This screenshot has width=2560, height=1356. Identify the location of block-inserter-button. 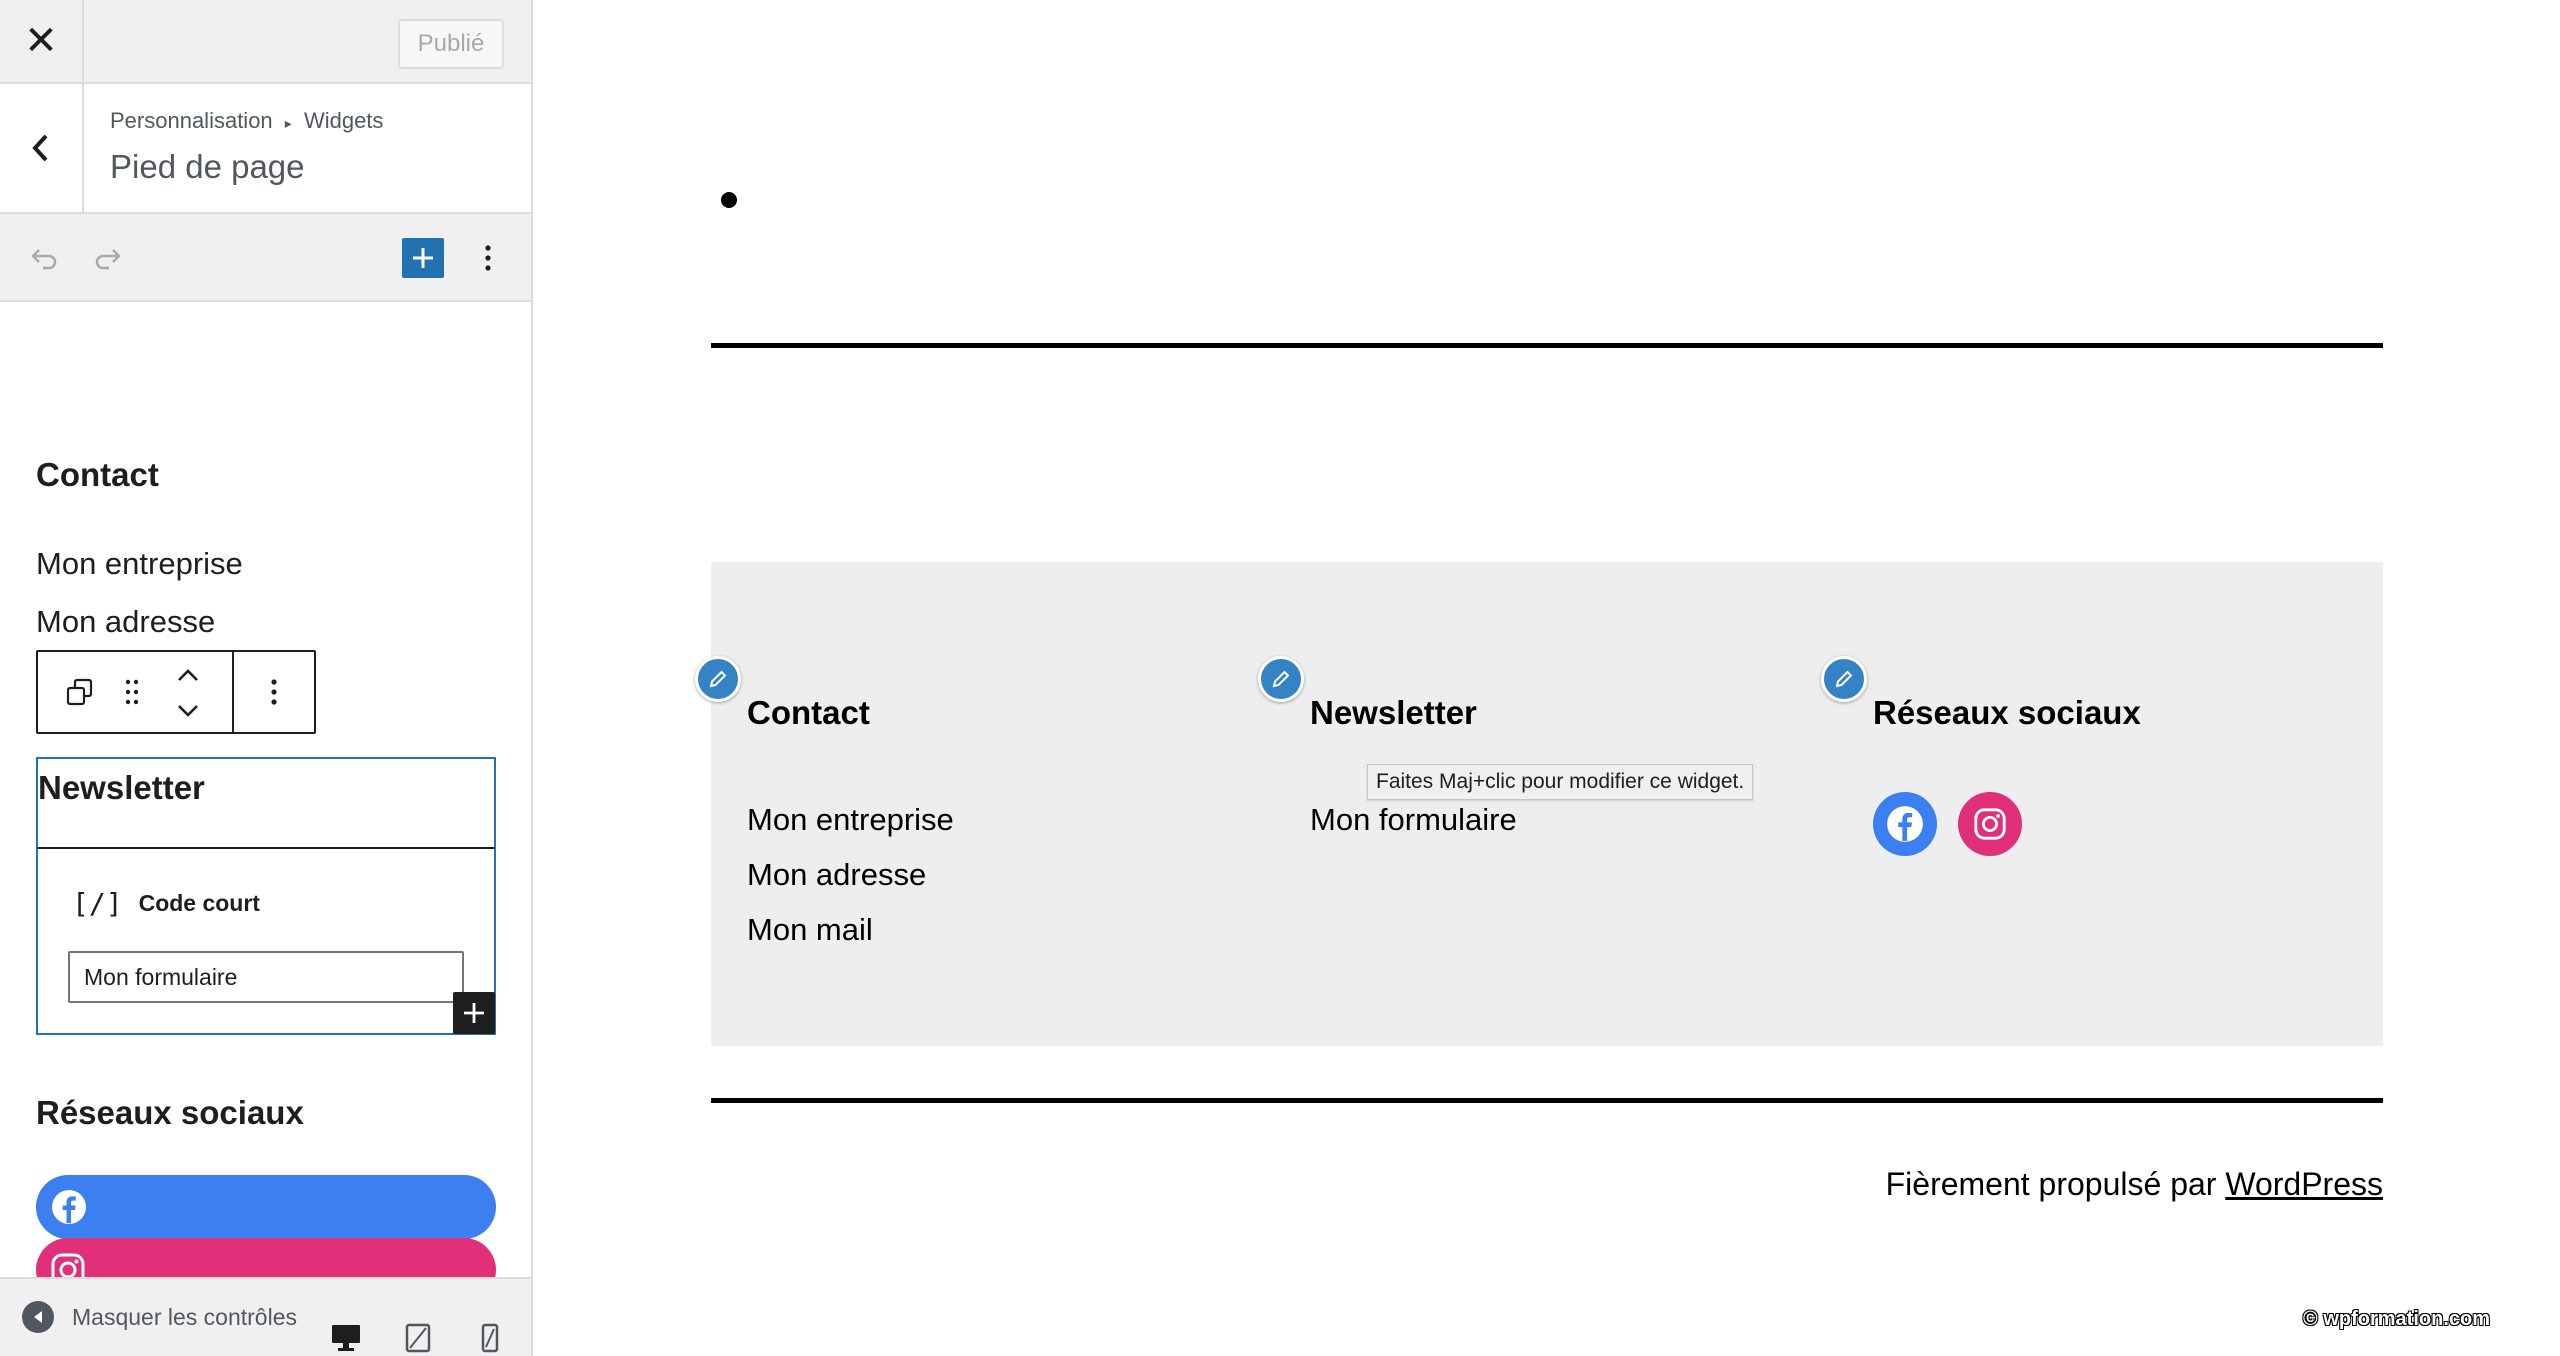
(474, 1013).